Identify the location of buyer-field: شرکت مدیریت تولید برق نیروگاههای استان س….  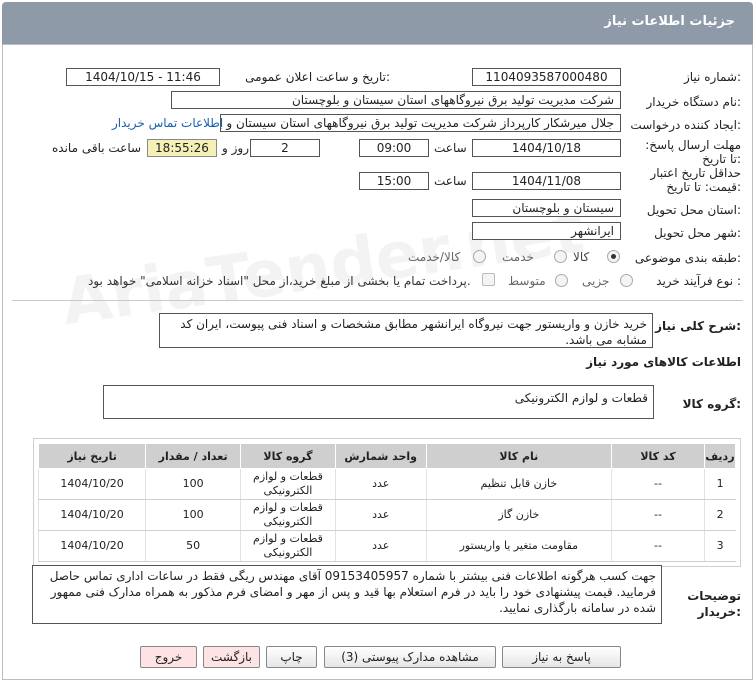
(396, 100).